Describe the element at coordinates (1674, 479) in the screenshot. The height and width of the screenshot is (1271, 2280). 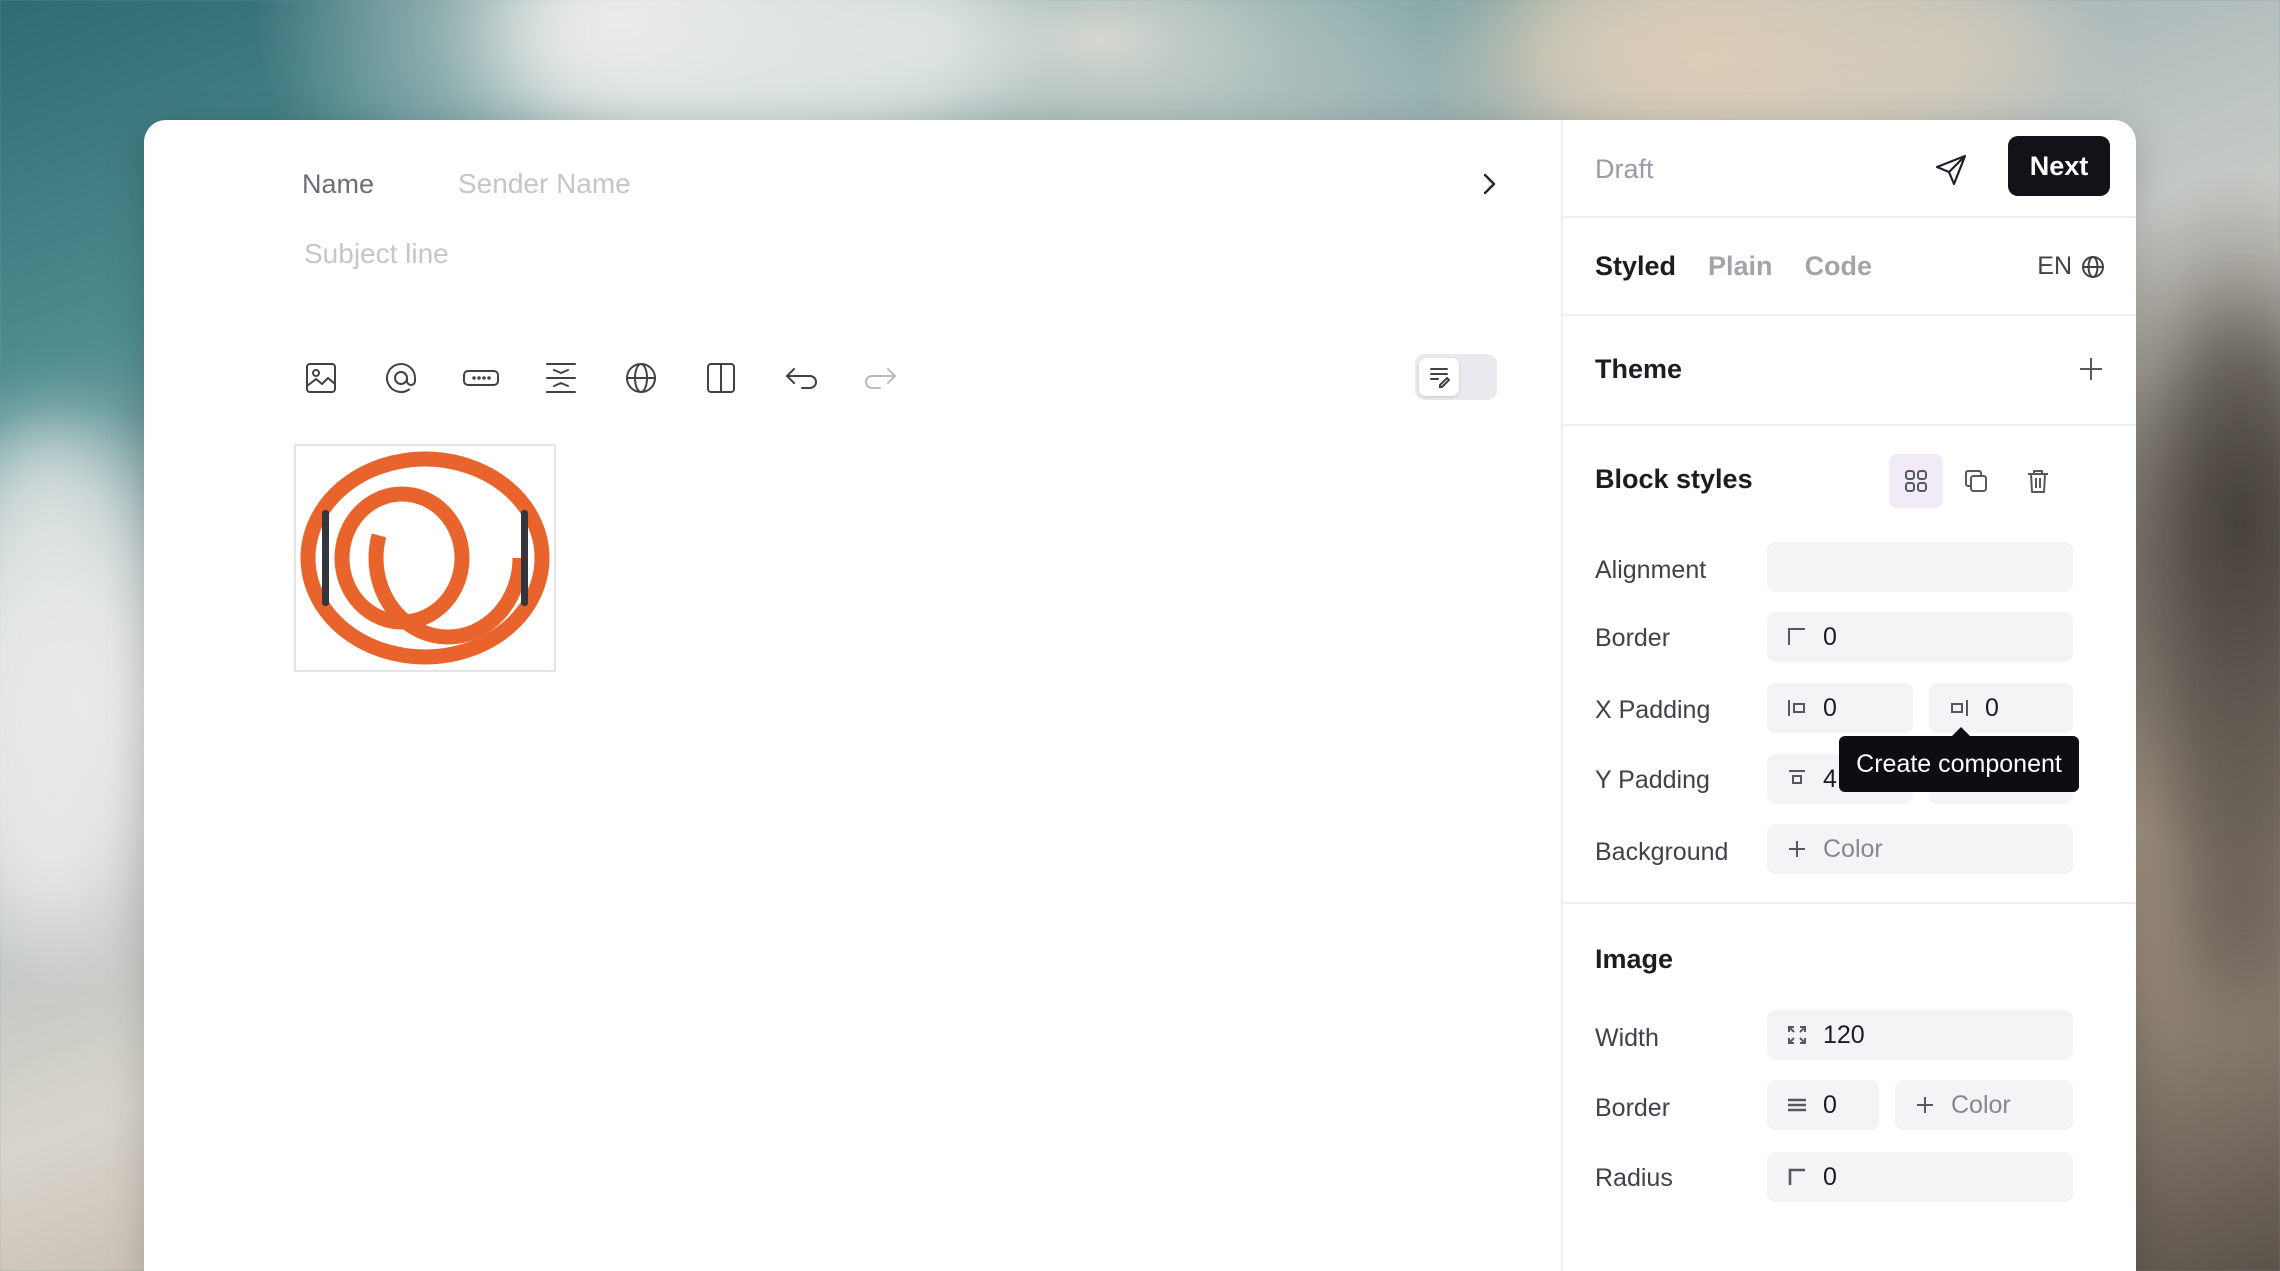
I see `block-styles-title: Block styles` at that location.